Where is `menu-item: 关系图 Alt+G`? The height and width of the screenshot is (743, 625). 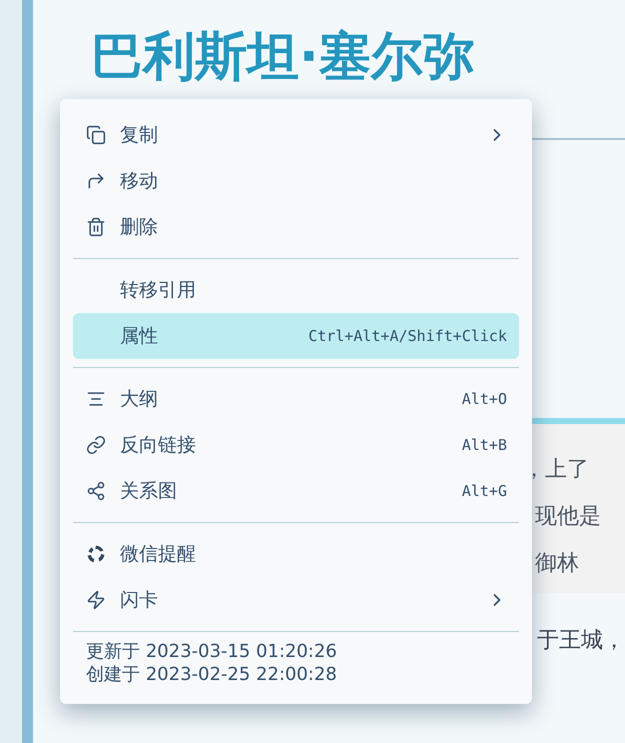
menu-item: 关系图 Alt+G is located at coordinates (296, 491).